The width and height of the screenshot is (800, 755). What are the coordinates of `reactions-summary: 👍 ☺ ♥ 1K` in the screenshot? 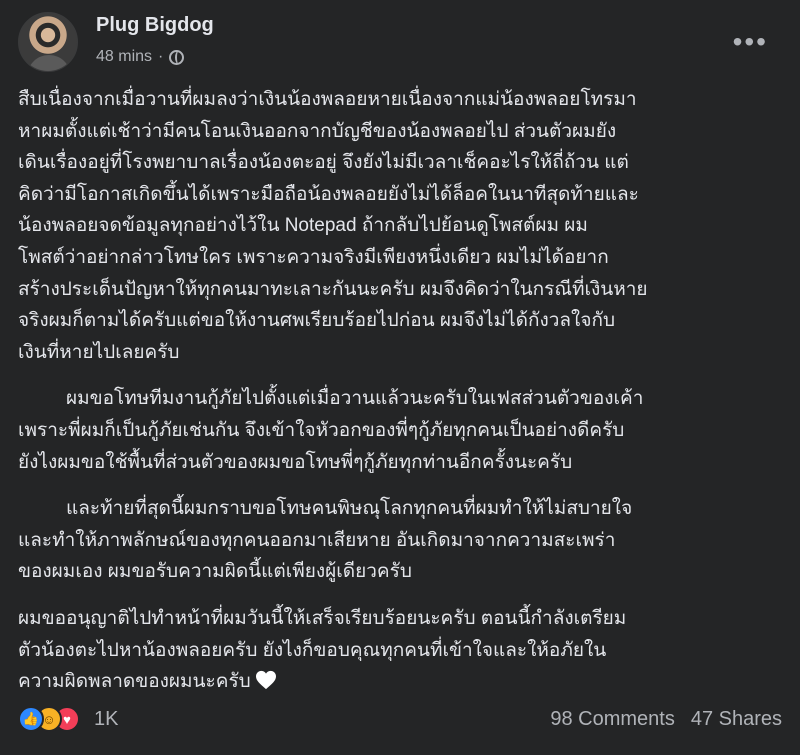 It's located at (68, 719).